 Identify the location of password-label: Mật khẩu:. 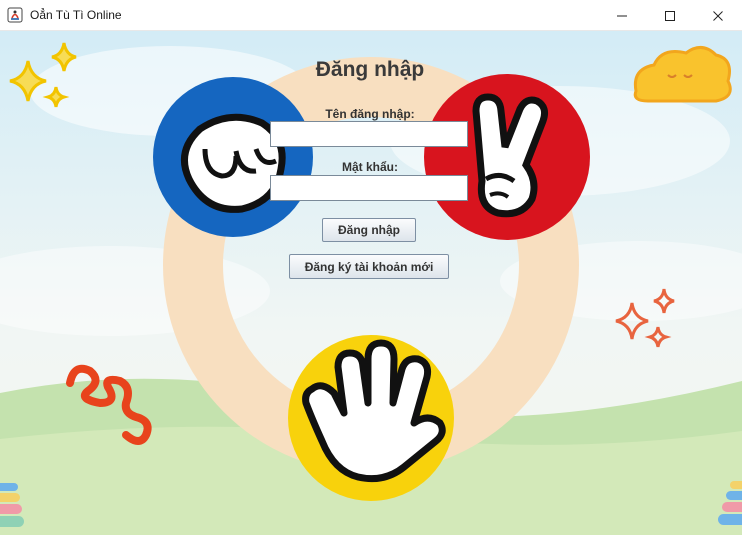
(369, 167).